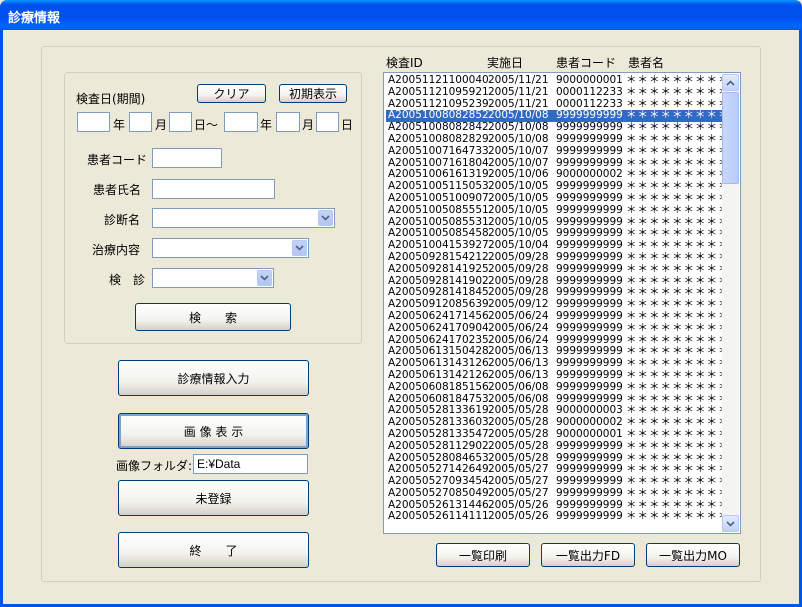 This screenshot has height=607, width=802. What do you see at coordinates (588, 555) in the screenshot?
I see `output-fd-button: 一覧出力FD` at bounding box center [588, 555].